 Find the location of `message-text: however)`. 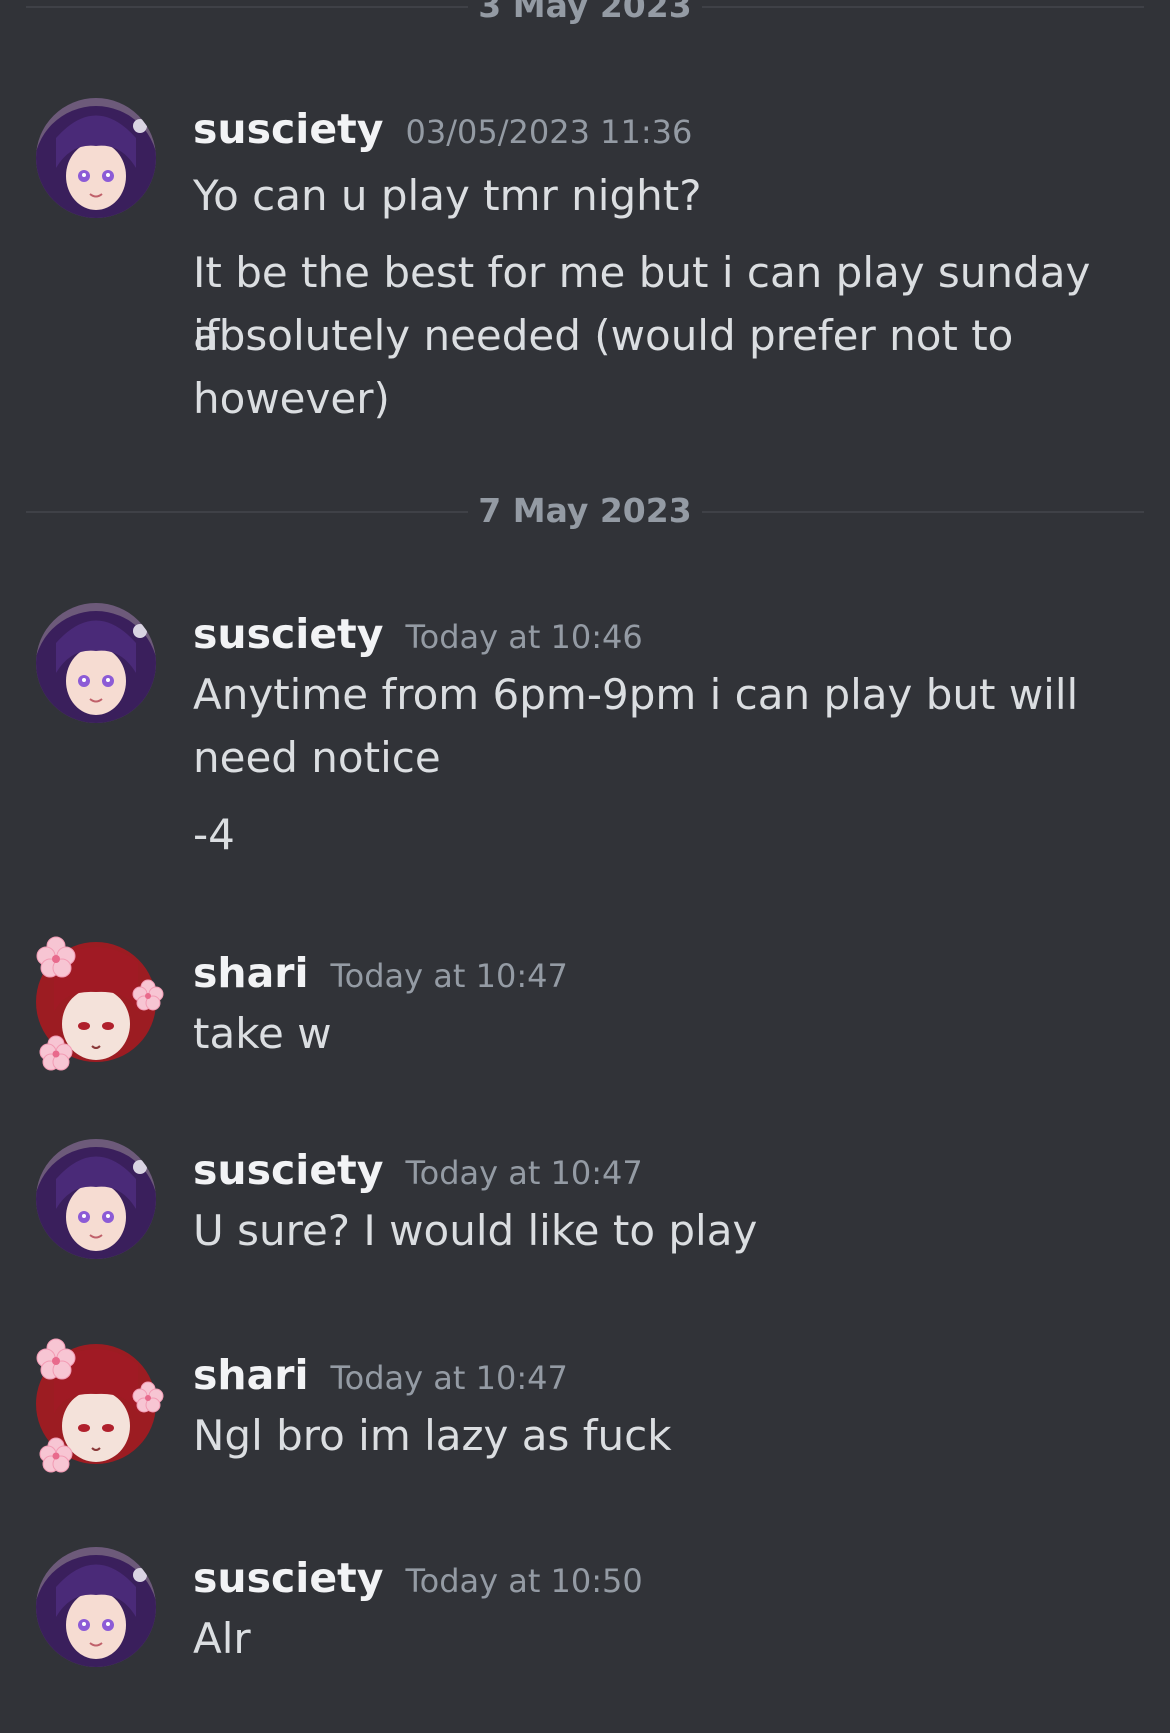

message-text: however) is located at coordinates (291, 398).